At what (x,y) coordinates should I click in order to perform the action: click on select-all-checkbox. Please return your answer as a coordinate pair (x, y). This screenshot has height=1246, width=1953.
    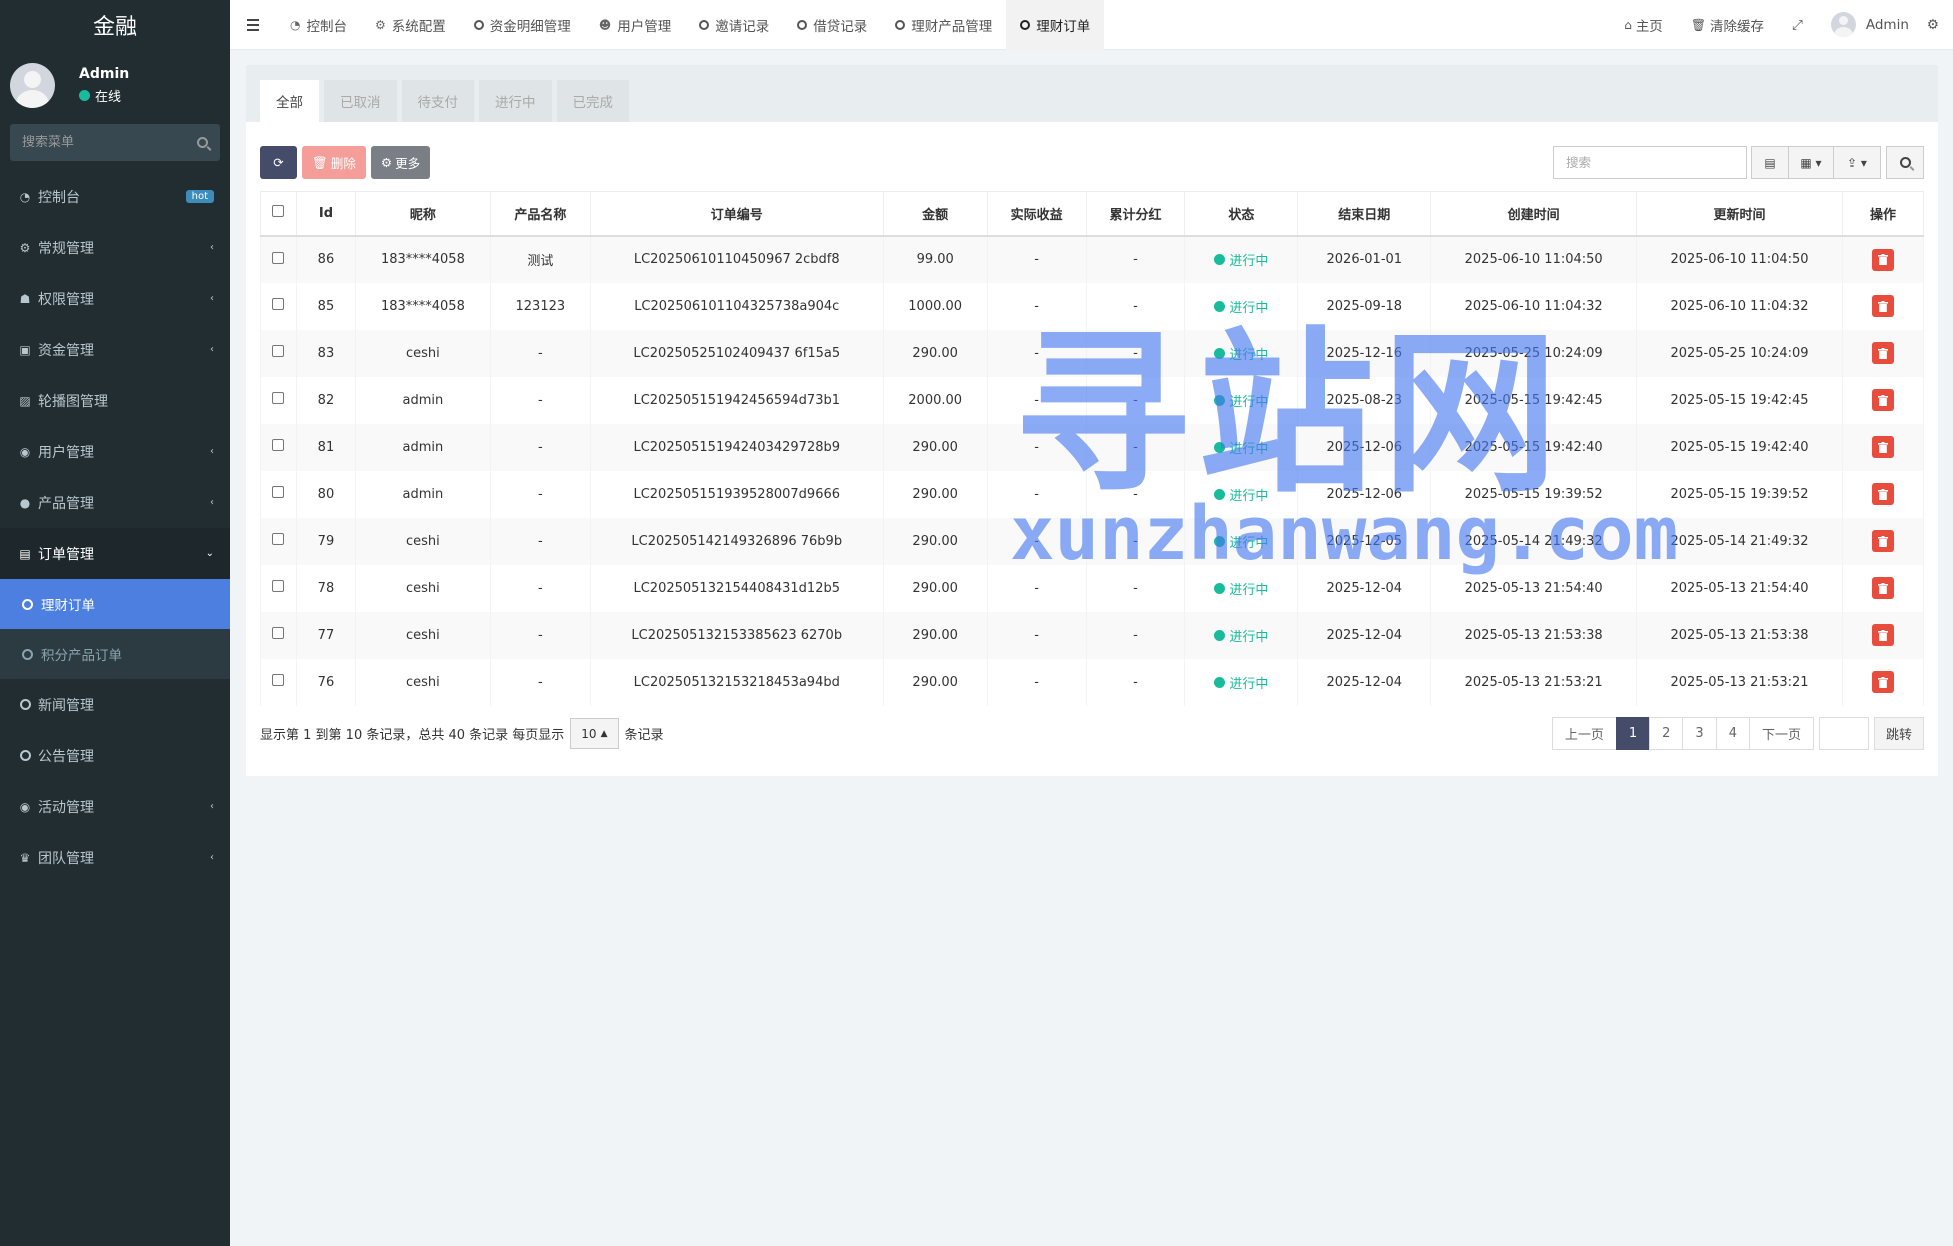
    Looking at the image, I should click on (278, 211).